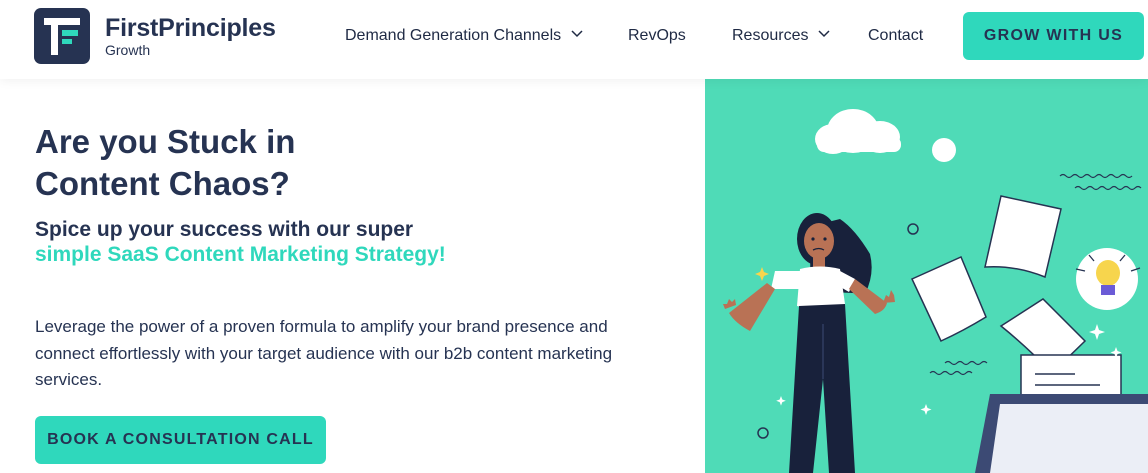 The width and height of the screenshot is (1148, 473). What do you see at coordinates (1061, 433) in the screenshot?
I see `laptop-icon` at bounding box center [1061, 433].